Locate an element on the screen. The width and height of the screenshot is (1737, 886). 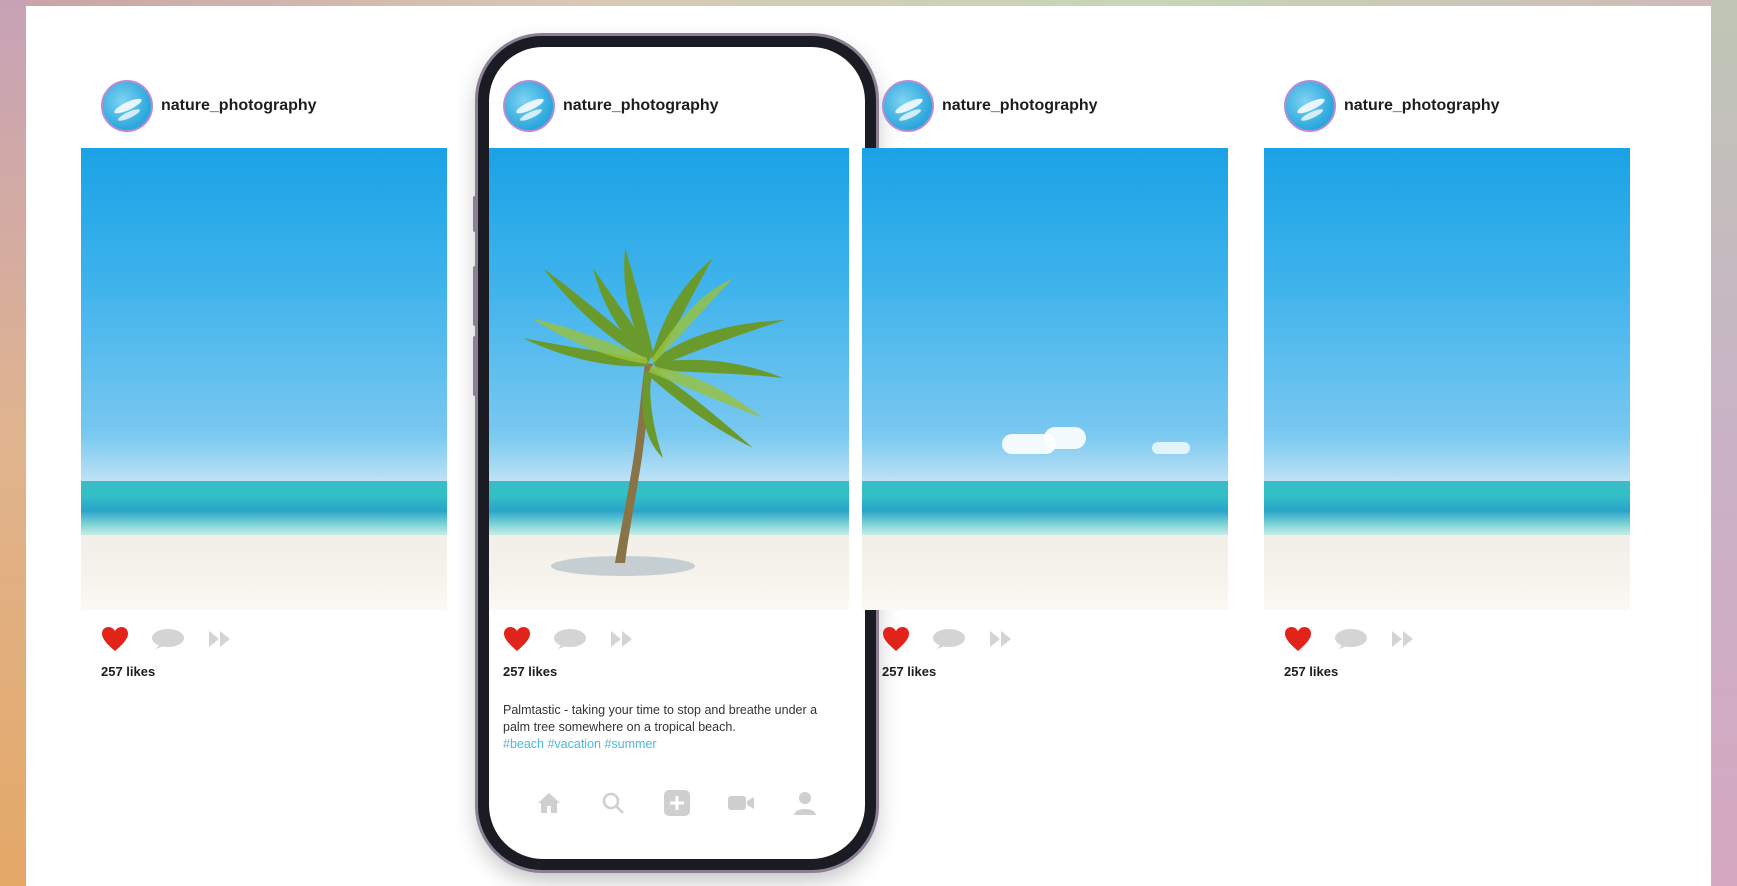
home-icon is located at coordinates (549, 803).